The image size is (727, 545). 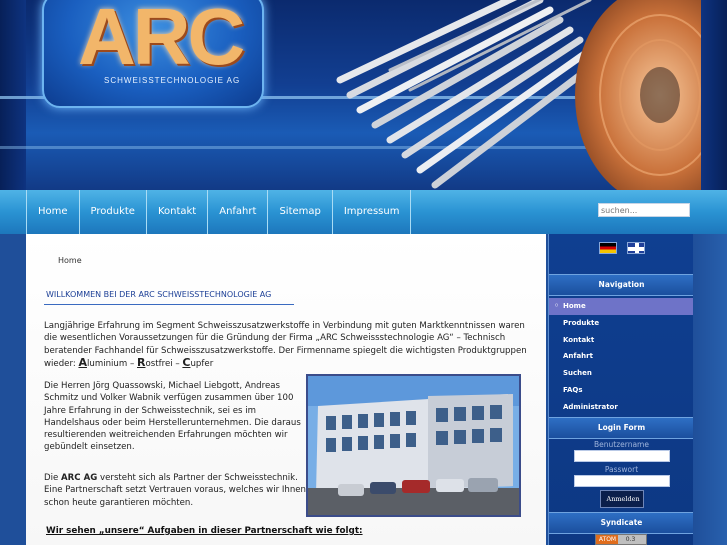 What do you see at coordinates (79, 478) in the screenshot?
I see `partnership-company-name: ARC AG` at bounding box center [79, 478].